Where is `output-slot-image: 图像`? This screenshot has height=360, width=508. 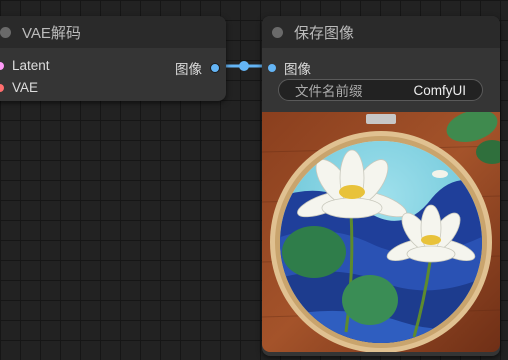 output-slot-image: 图像 is located at coordinates (197, 68).